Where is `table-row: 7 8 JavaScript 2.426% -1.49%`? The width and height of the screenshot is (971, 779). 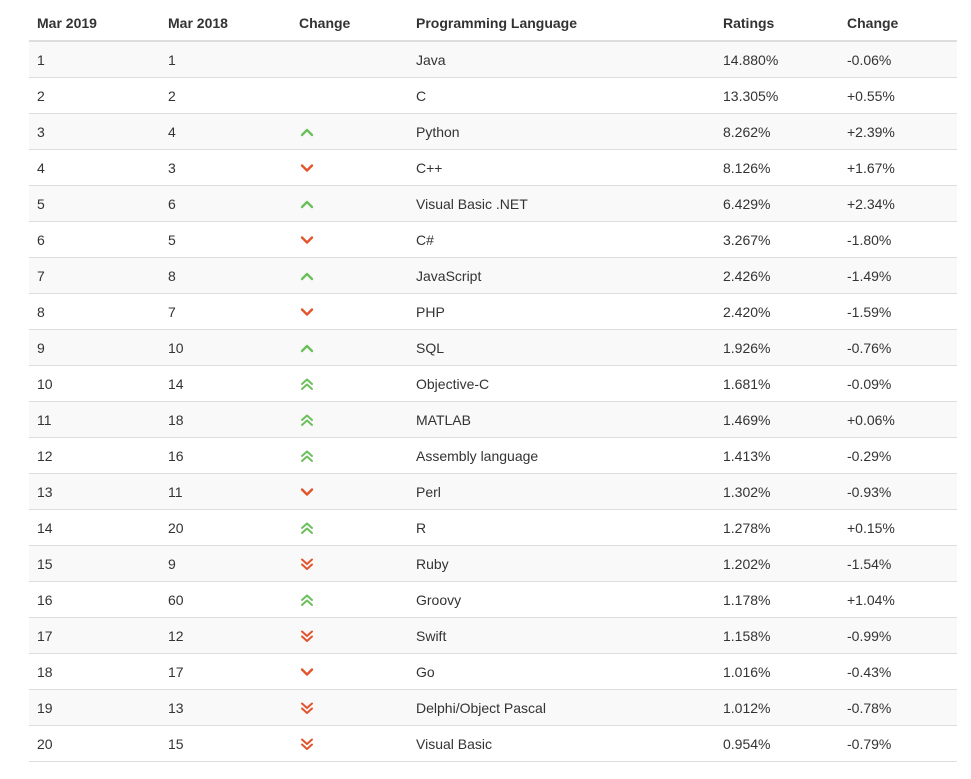 table-row: 7 8 JavaScript 2.426% -1.49% is located at coordinates (493, 275).